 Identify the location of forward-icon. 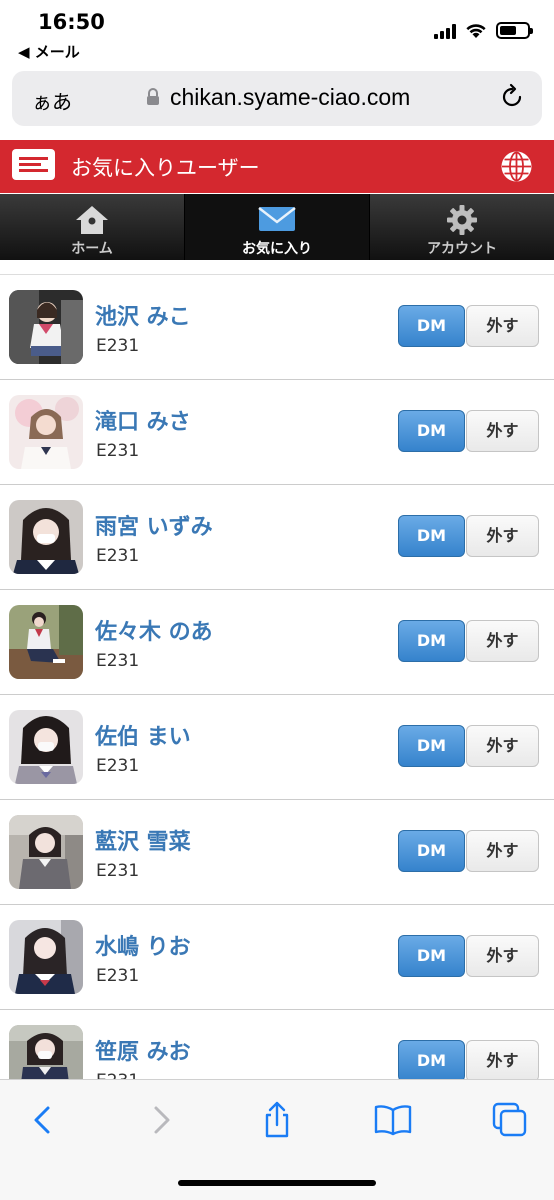
(162, 1120).